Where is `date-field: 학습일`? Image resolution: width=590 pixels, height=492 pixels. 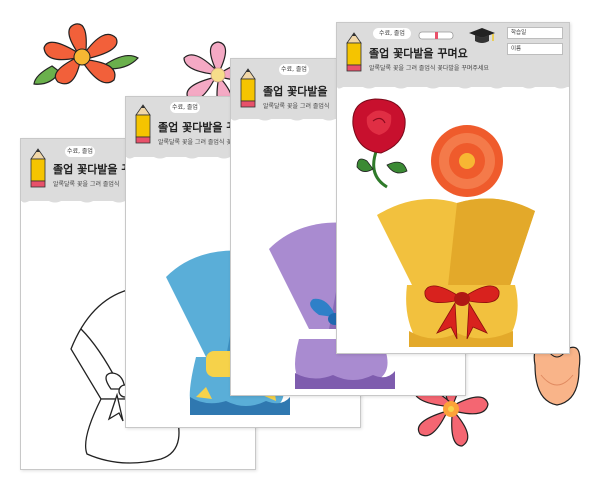
date-field: 학습일 is located at coordinates (535, 33).